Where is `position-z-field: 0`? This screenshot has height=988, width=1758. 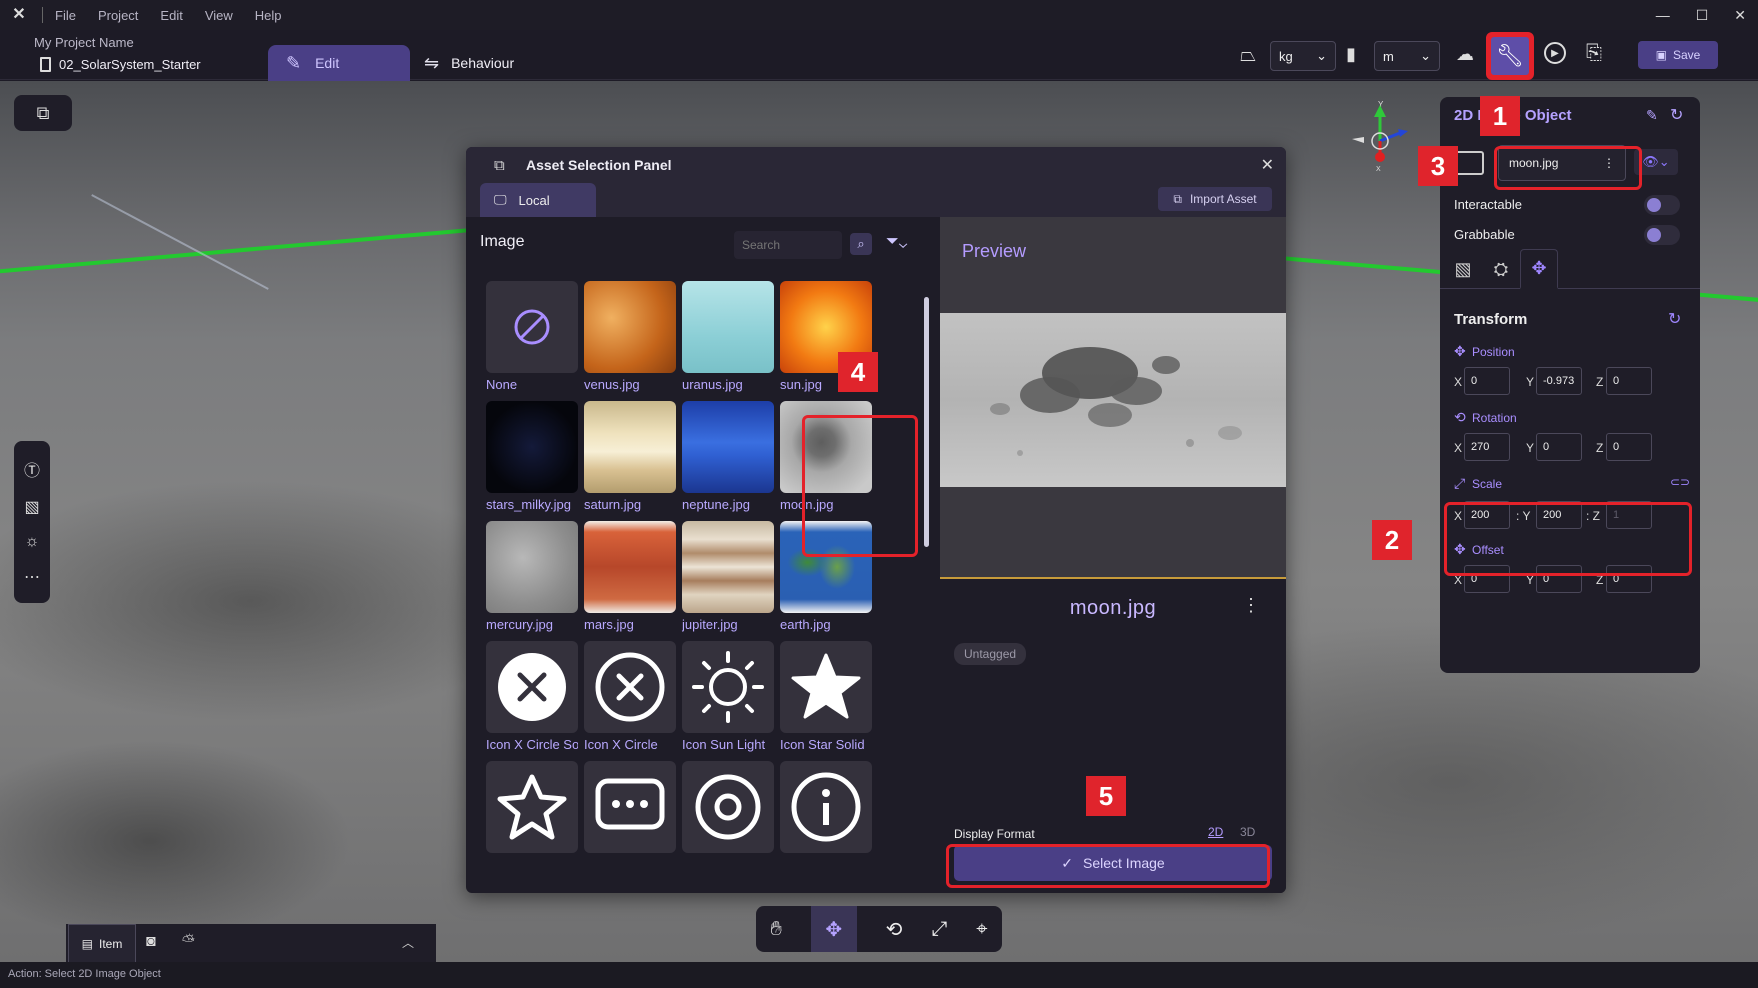 position-z-field: 0 is located at coordinates (1629, 381).